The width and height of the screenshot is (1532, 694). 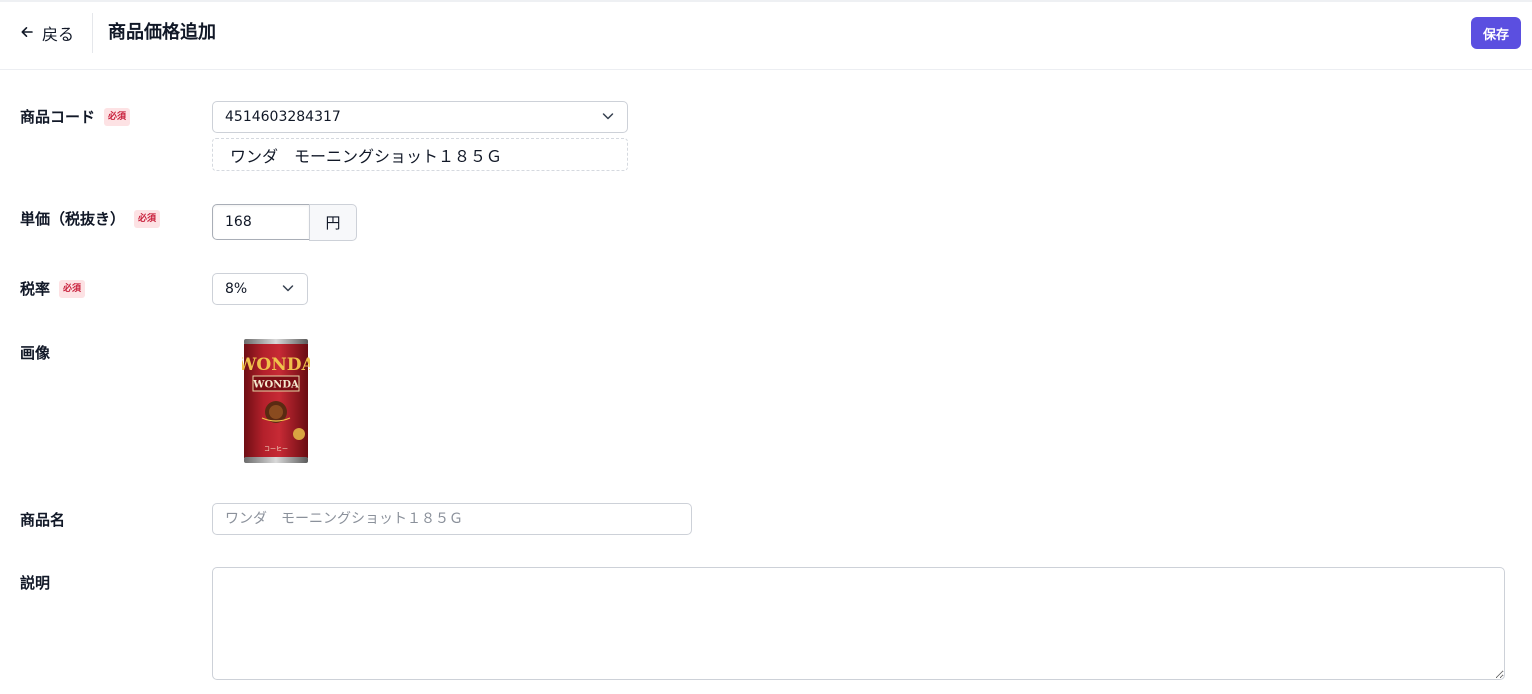 What do you see at coordinates (275, 385) in the screenshot?
I see `can-brand-label: WONDA` at bounding box center [275, 385].